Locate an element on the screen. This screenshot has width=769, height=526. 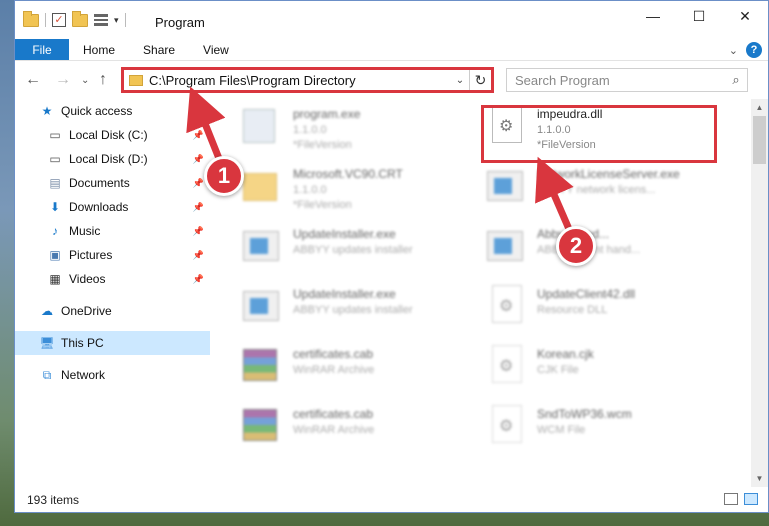
sidebar-item-this-pc: 🖥 This PC is located at coordinates (112, 343).